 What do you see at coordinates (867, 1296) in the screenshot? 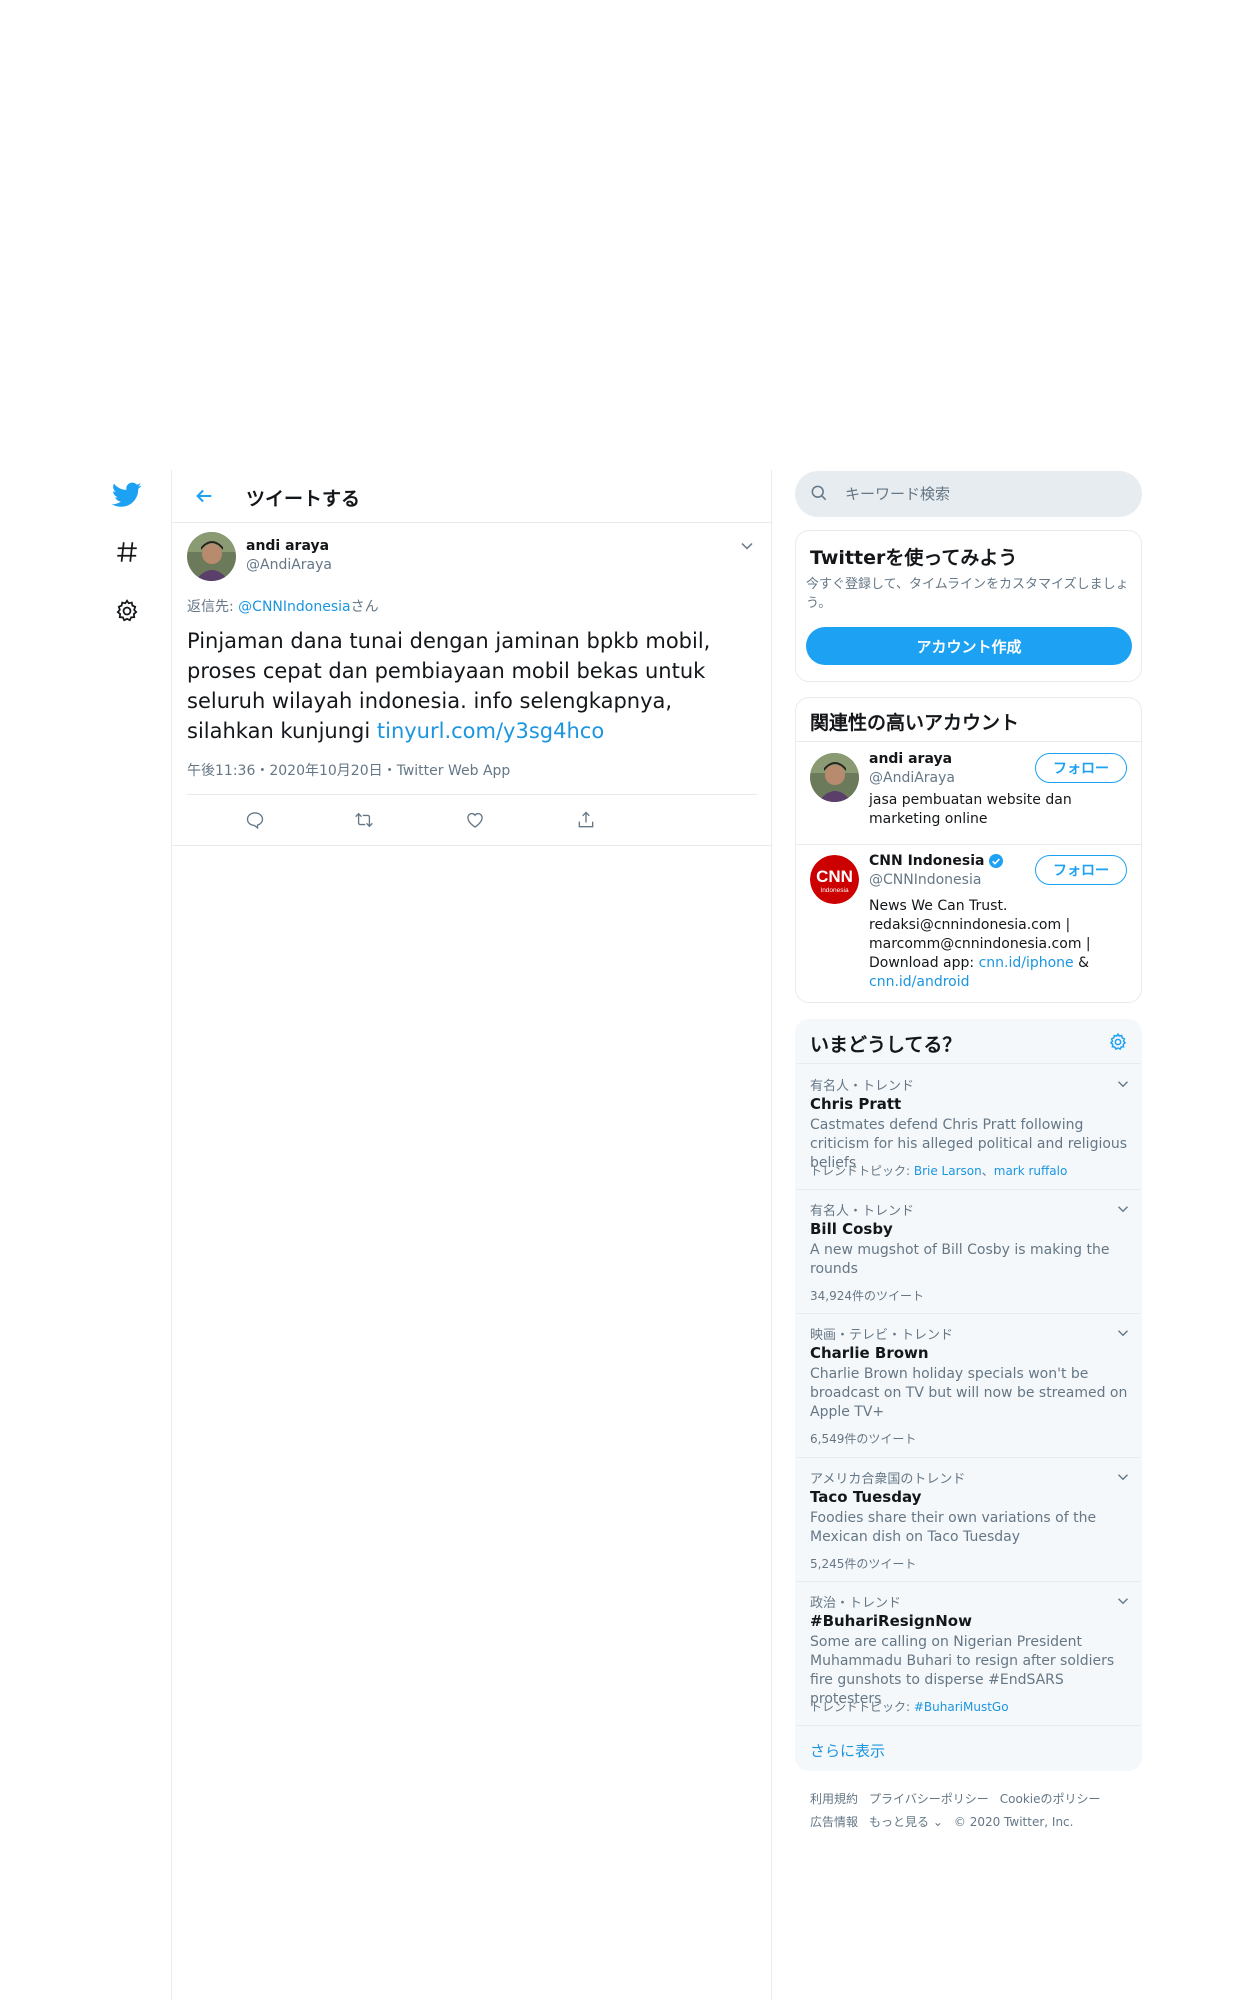
I see `trend-tweet-count: 34,924件のツイート` at bounding box center [867, 1296].